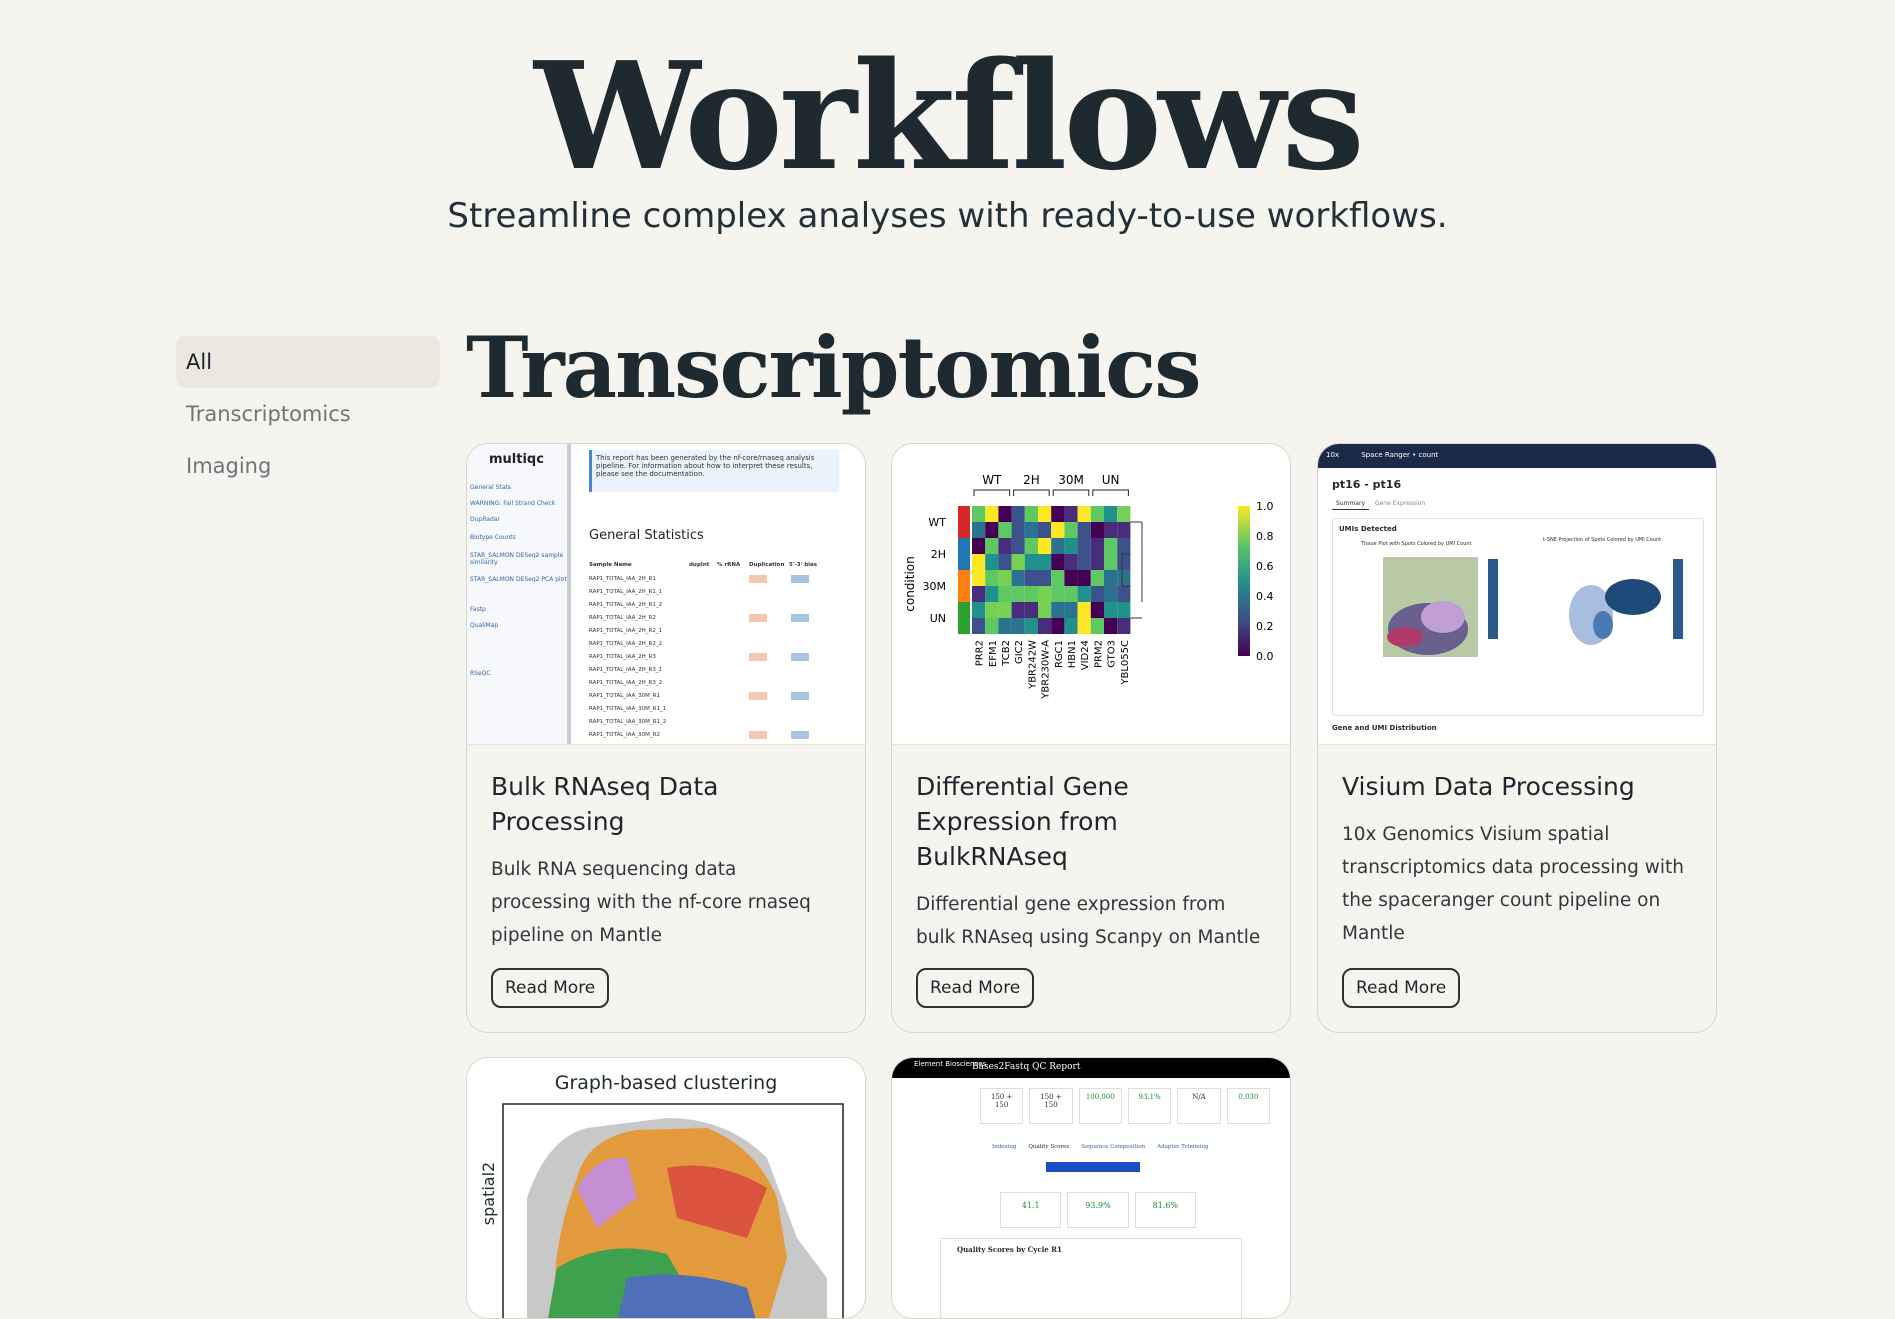 This screenshot has width=1895, height=1319. What do you see at coordinates (1091, 1278) in the screenshot?
I see `quality-chart: Quality Scores by Cycle R1` at bounding box center [1091, 1278].